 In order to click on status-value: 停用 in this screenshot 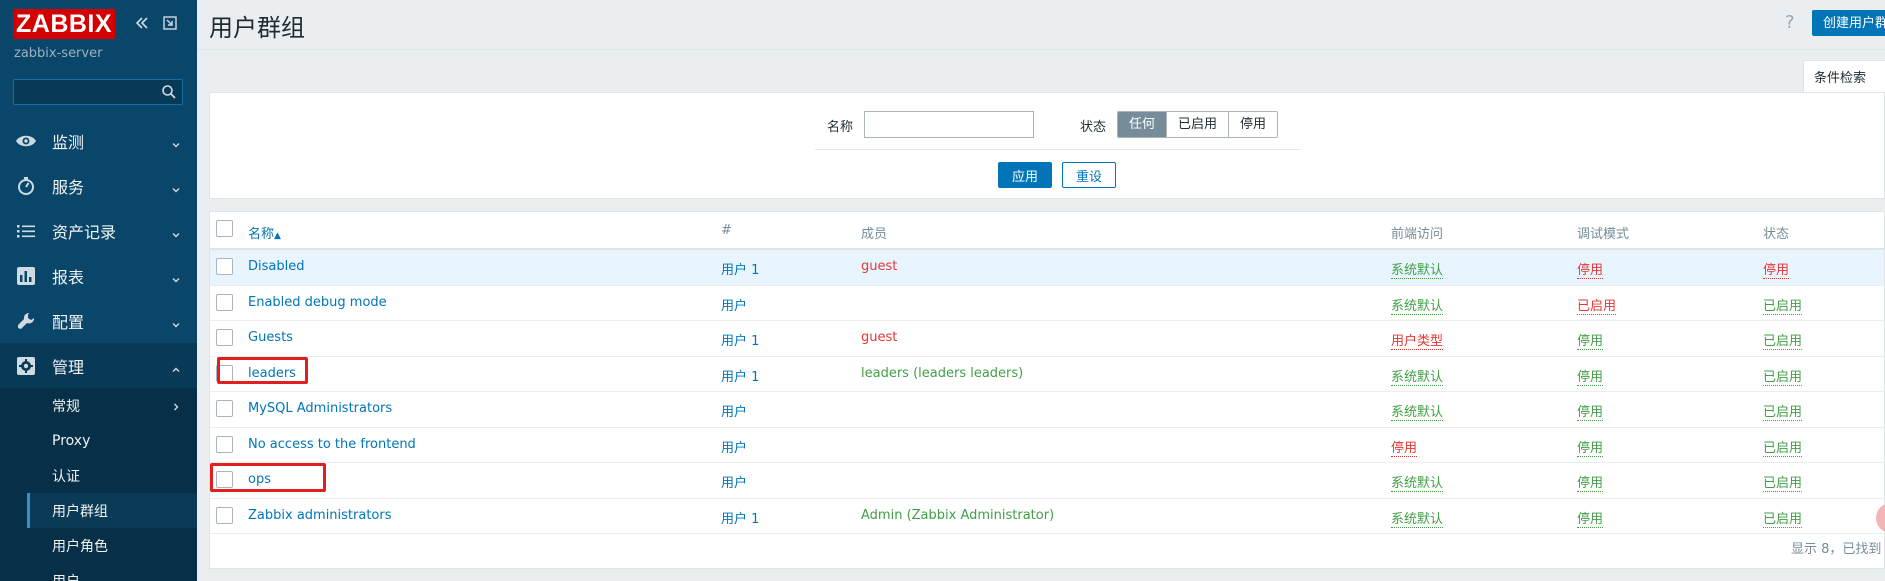, I will do `click(1776, 269)`.